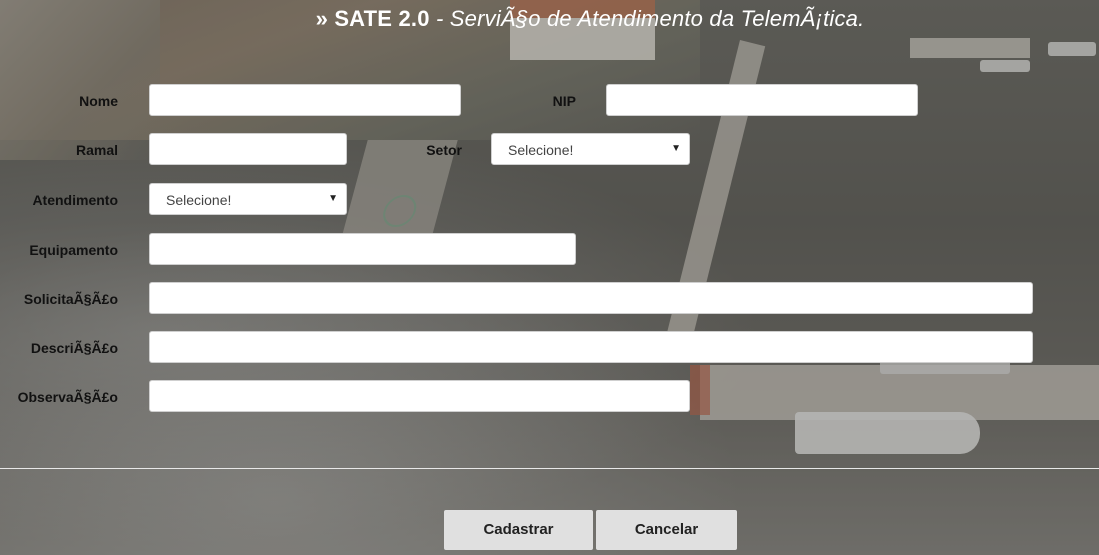 Image resolution: width=1099 pixels, height=555 pixels. What do you see at coordinates (98, 101) in the screenshot?
I see `nome-label: Nome` at bounding box center [98, 101].